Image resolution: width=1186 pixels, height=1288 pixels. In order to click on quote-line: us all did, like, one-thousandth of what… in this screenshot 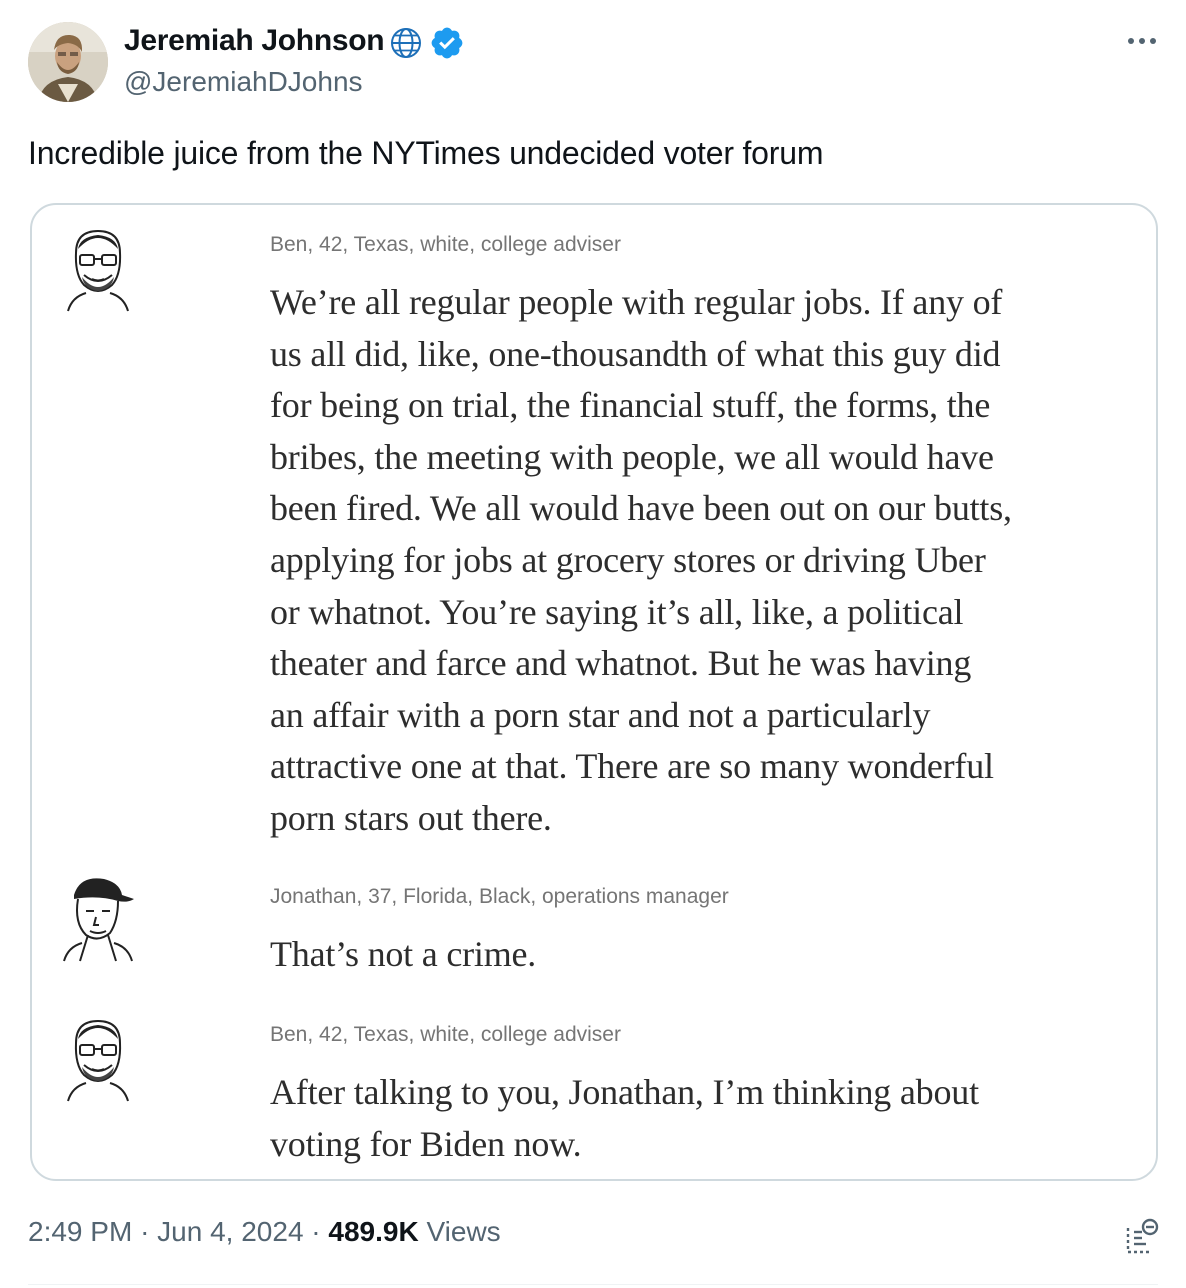, I will do `click(635, 353)`.